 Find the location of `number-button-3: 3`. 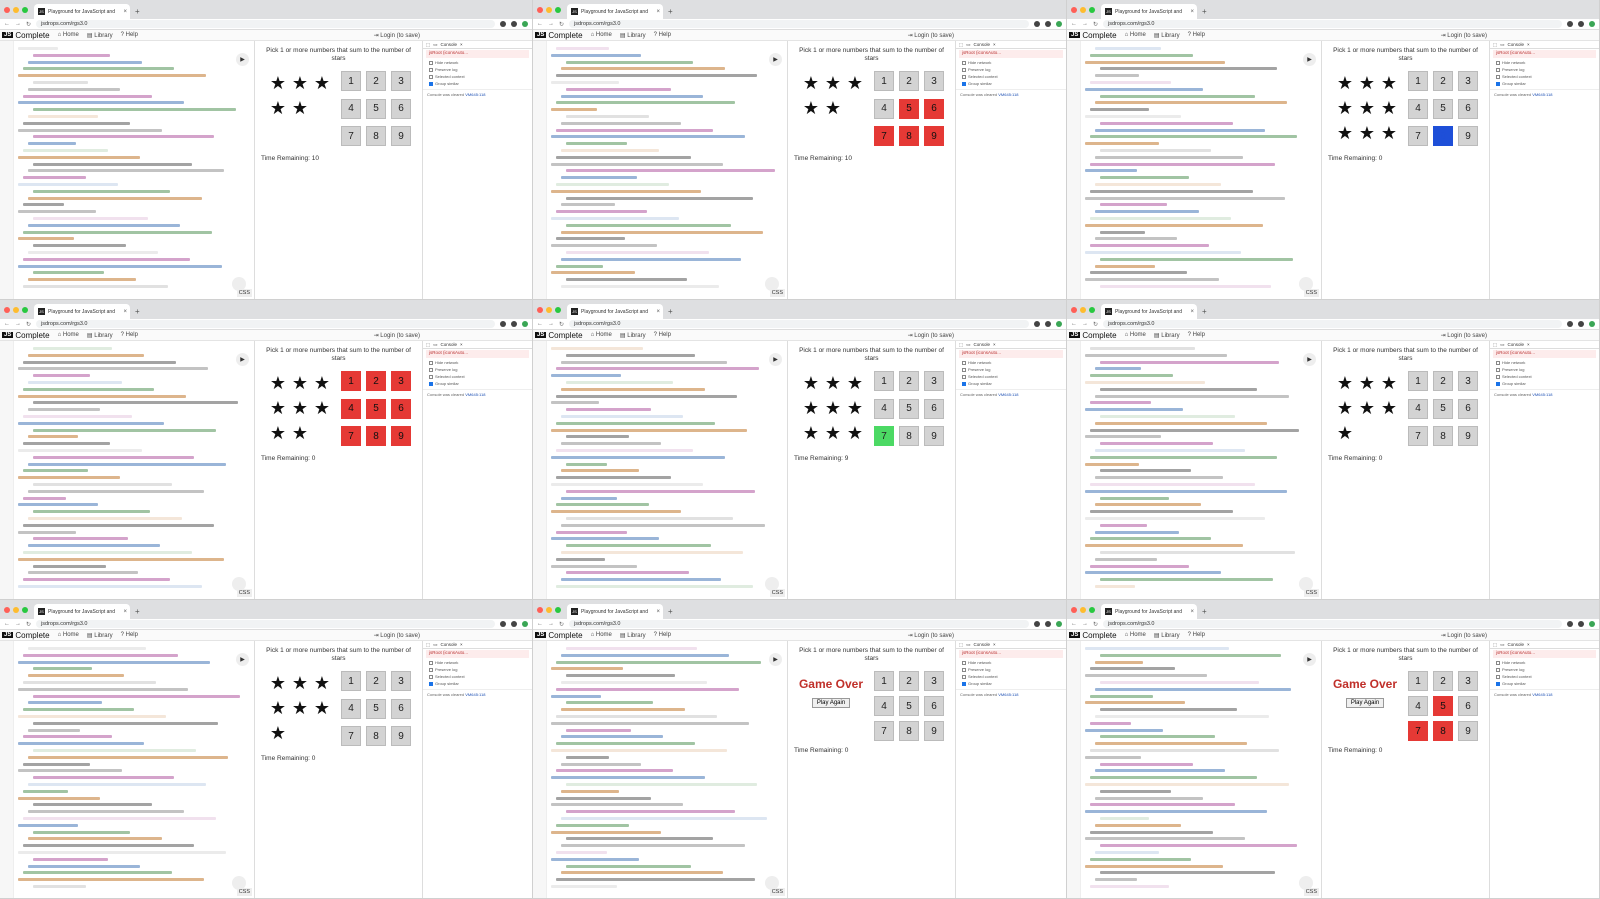

number-button-3: 3 is located at coordinates (1468, 381).